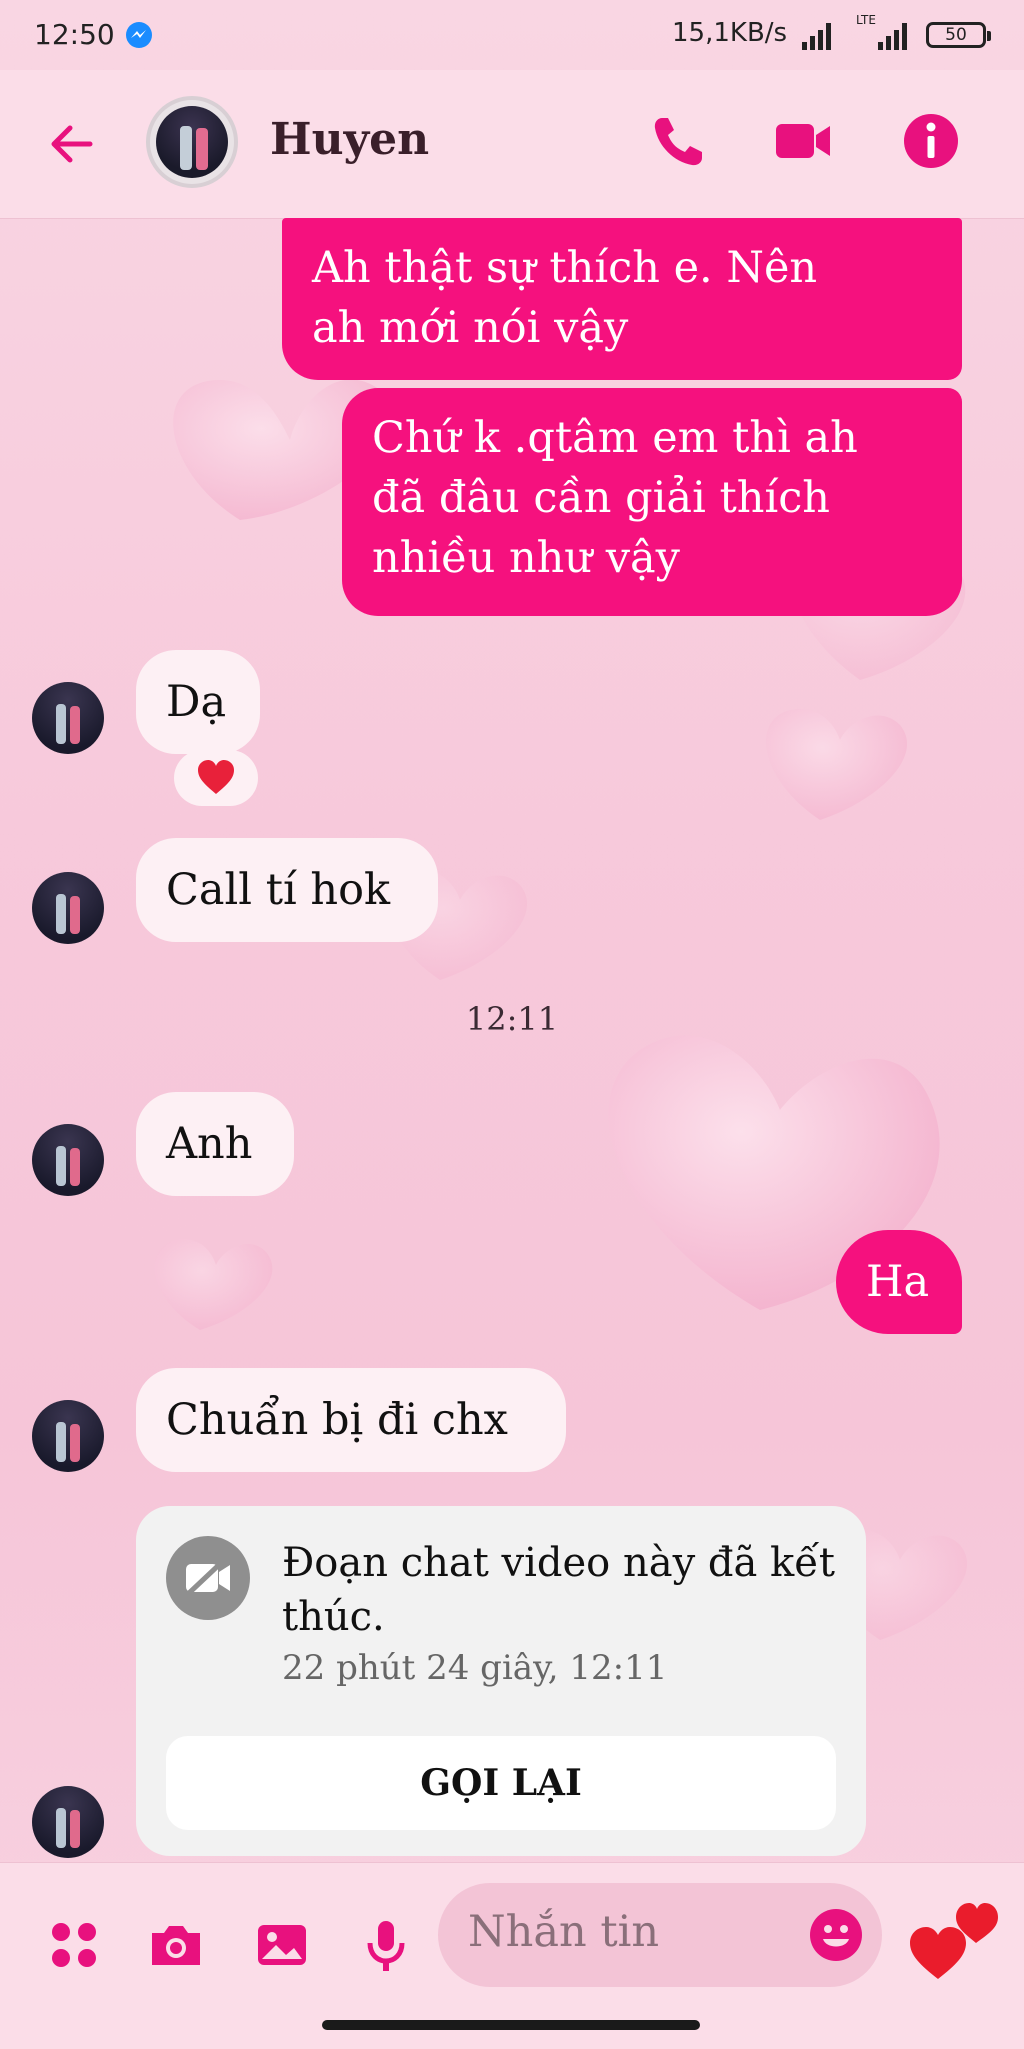 This screenshot has height=2049, width=1024. What do you see at coordinates (622, 299) in the screenshot?
I see `outgoing-message: Ah thật sự thích e. Nên ah mới nói vậy` at bounding box center [622, 299].